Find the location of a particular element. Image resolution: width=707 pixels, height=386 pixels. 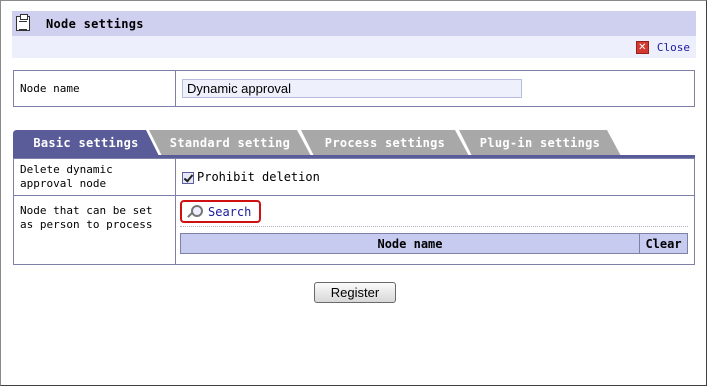

node-name-column-header: Node name is located at coordinates (410, 243).